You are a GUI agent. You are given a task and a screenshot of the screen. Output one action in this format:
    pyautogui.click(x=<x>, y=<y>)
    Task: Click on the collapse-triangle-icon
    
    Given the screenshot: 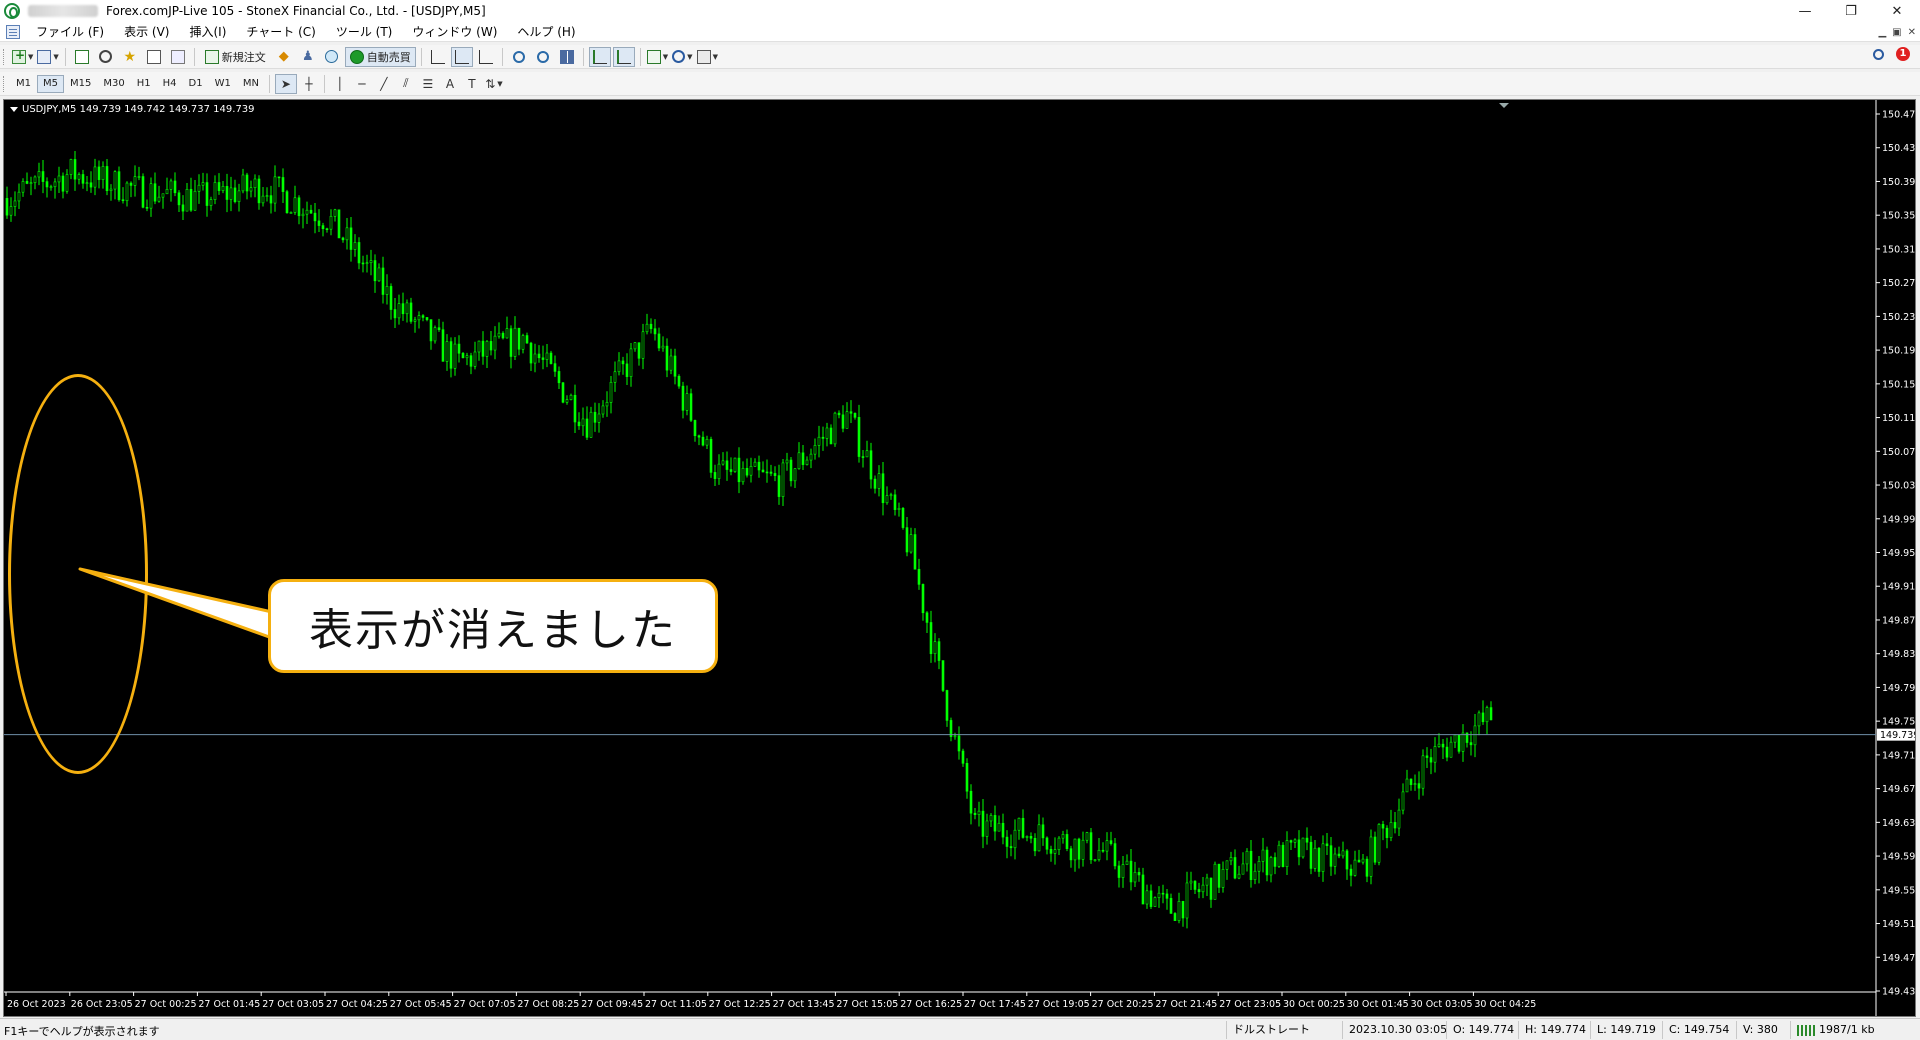 What is the action you would take?
    pyautogui.click(x=14, y=109)
    